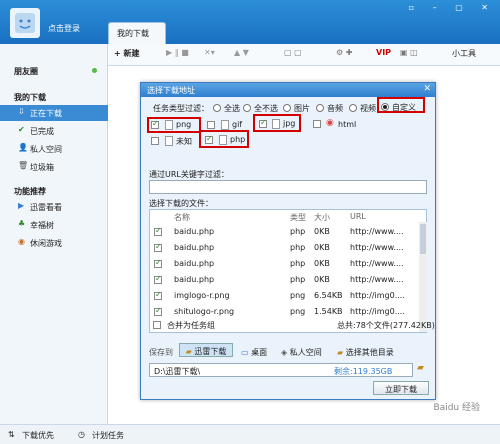 The width and height of the screenshot is (500, 444). Describe the element at coordinates (330, 123) in the screenshot. I see `chrome-icon: ◉` at that location.